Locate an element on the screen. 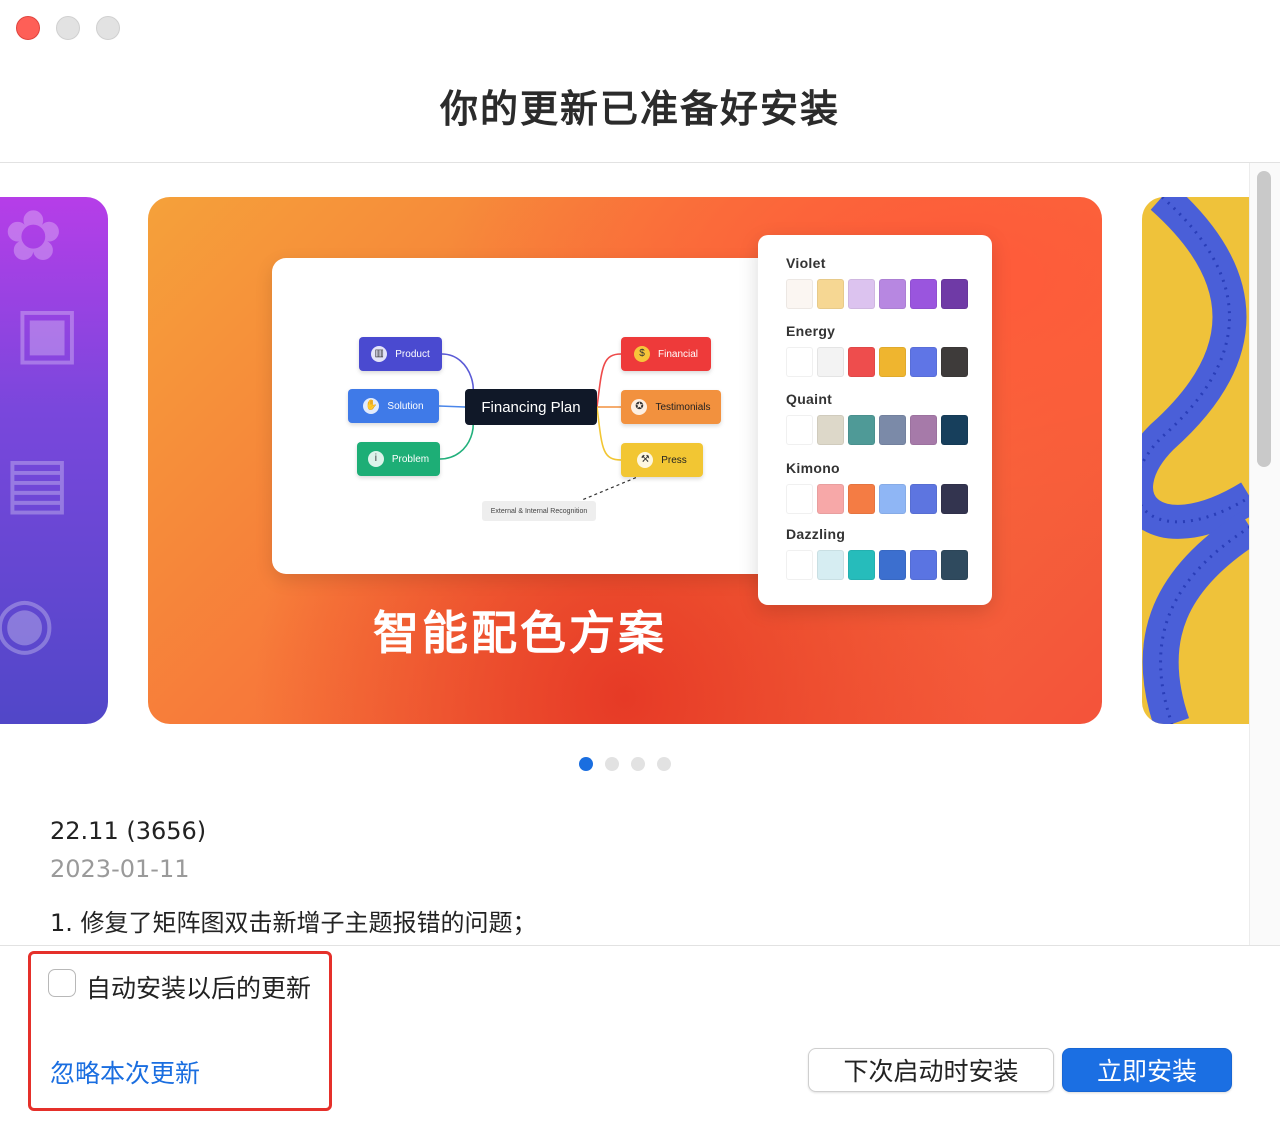 The width and height of the screenshot is (1280, 1140). carousel-slide-previous: ✿ ▣ ▤ ◉ is located at coordinates (54, 460).